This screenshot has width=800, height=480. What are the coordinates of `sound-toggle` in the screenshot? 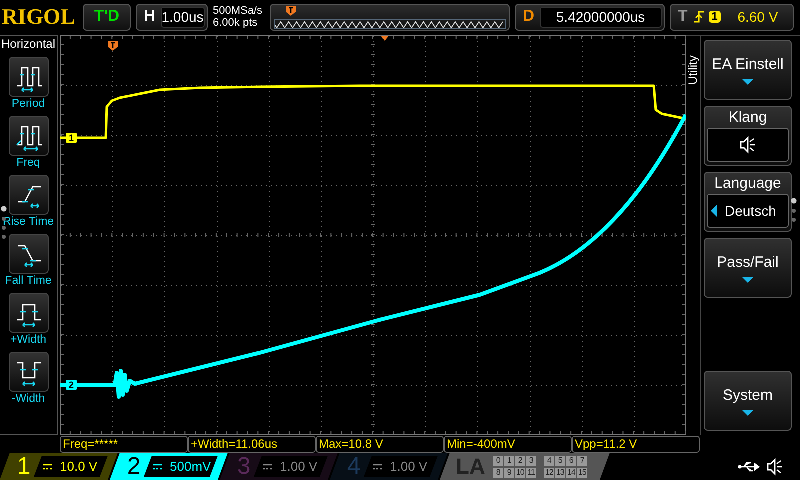 It's located at (748, 145).